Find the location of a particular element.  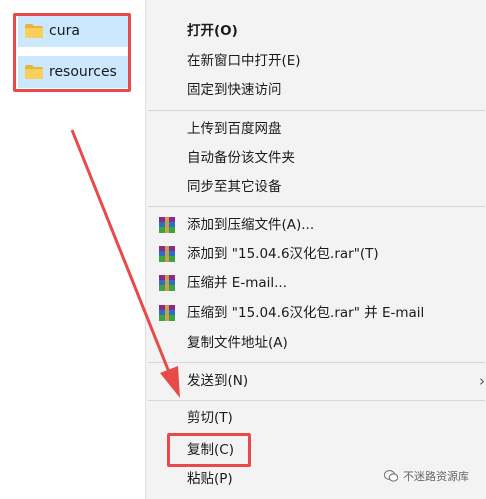

menu-item-open-new-window: 在新窗口中打开(E) is located at coordinates (316, 61).